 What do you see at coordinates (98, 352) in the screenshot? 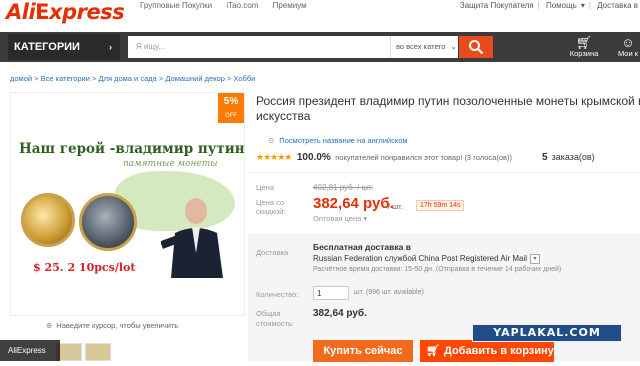
I see `thumbnail-image` at bounding box center [98, 352].